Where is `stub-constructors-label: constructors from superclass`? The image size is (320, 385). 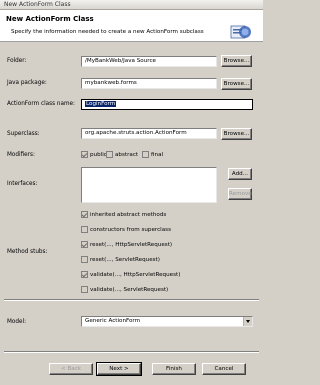 stub-constructors-label: constructors from superclass is located at coordinates (130, 230).